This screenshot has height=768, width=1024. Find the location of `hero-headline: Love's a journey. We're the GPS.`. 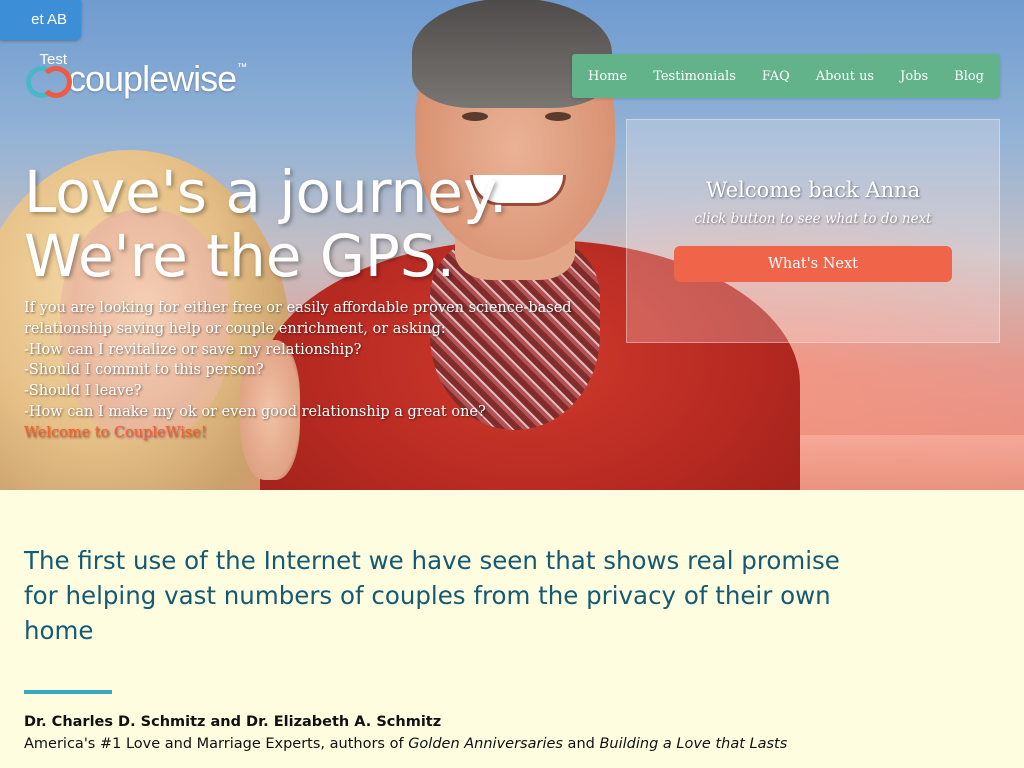

hero-headline: Love's a journey. We're the GPS. is located at coordinates (265, 224).